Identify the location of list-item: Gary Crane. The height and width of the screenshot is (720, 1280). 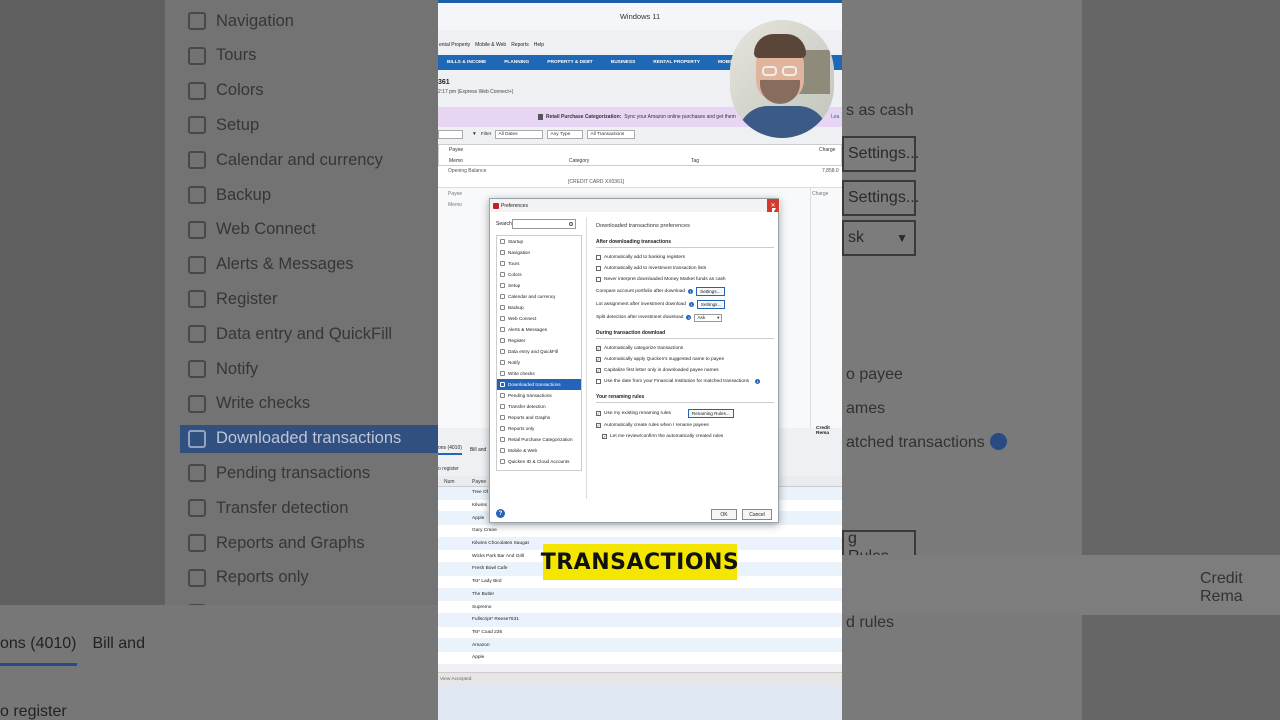
(640, 531).